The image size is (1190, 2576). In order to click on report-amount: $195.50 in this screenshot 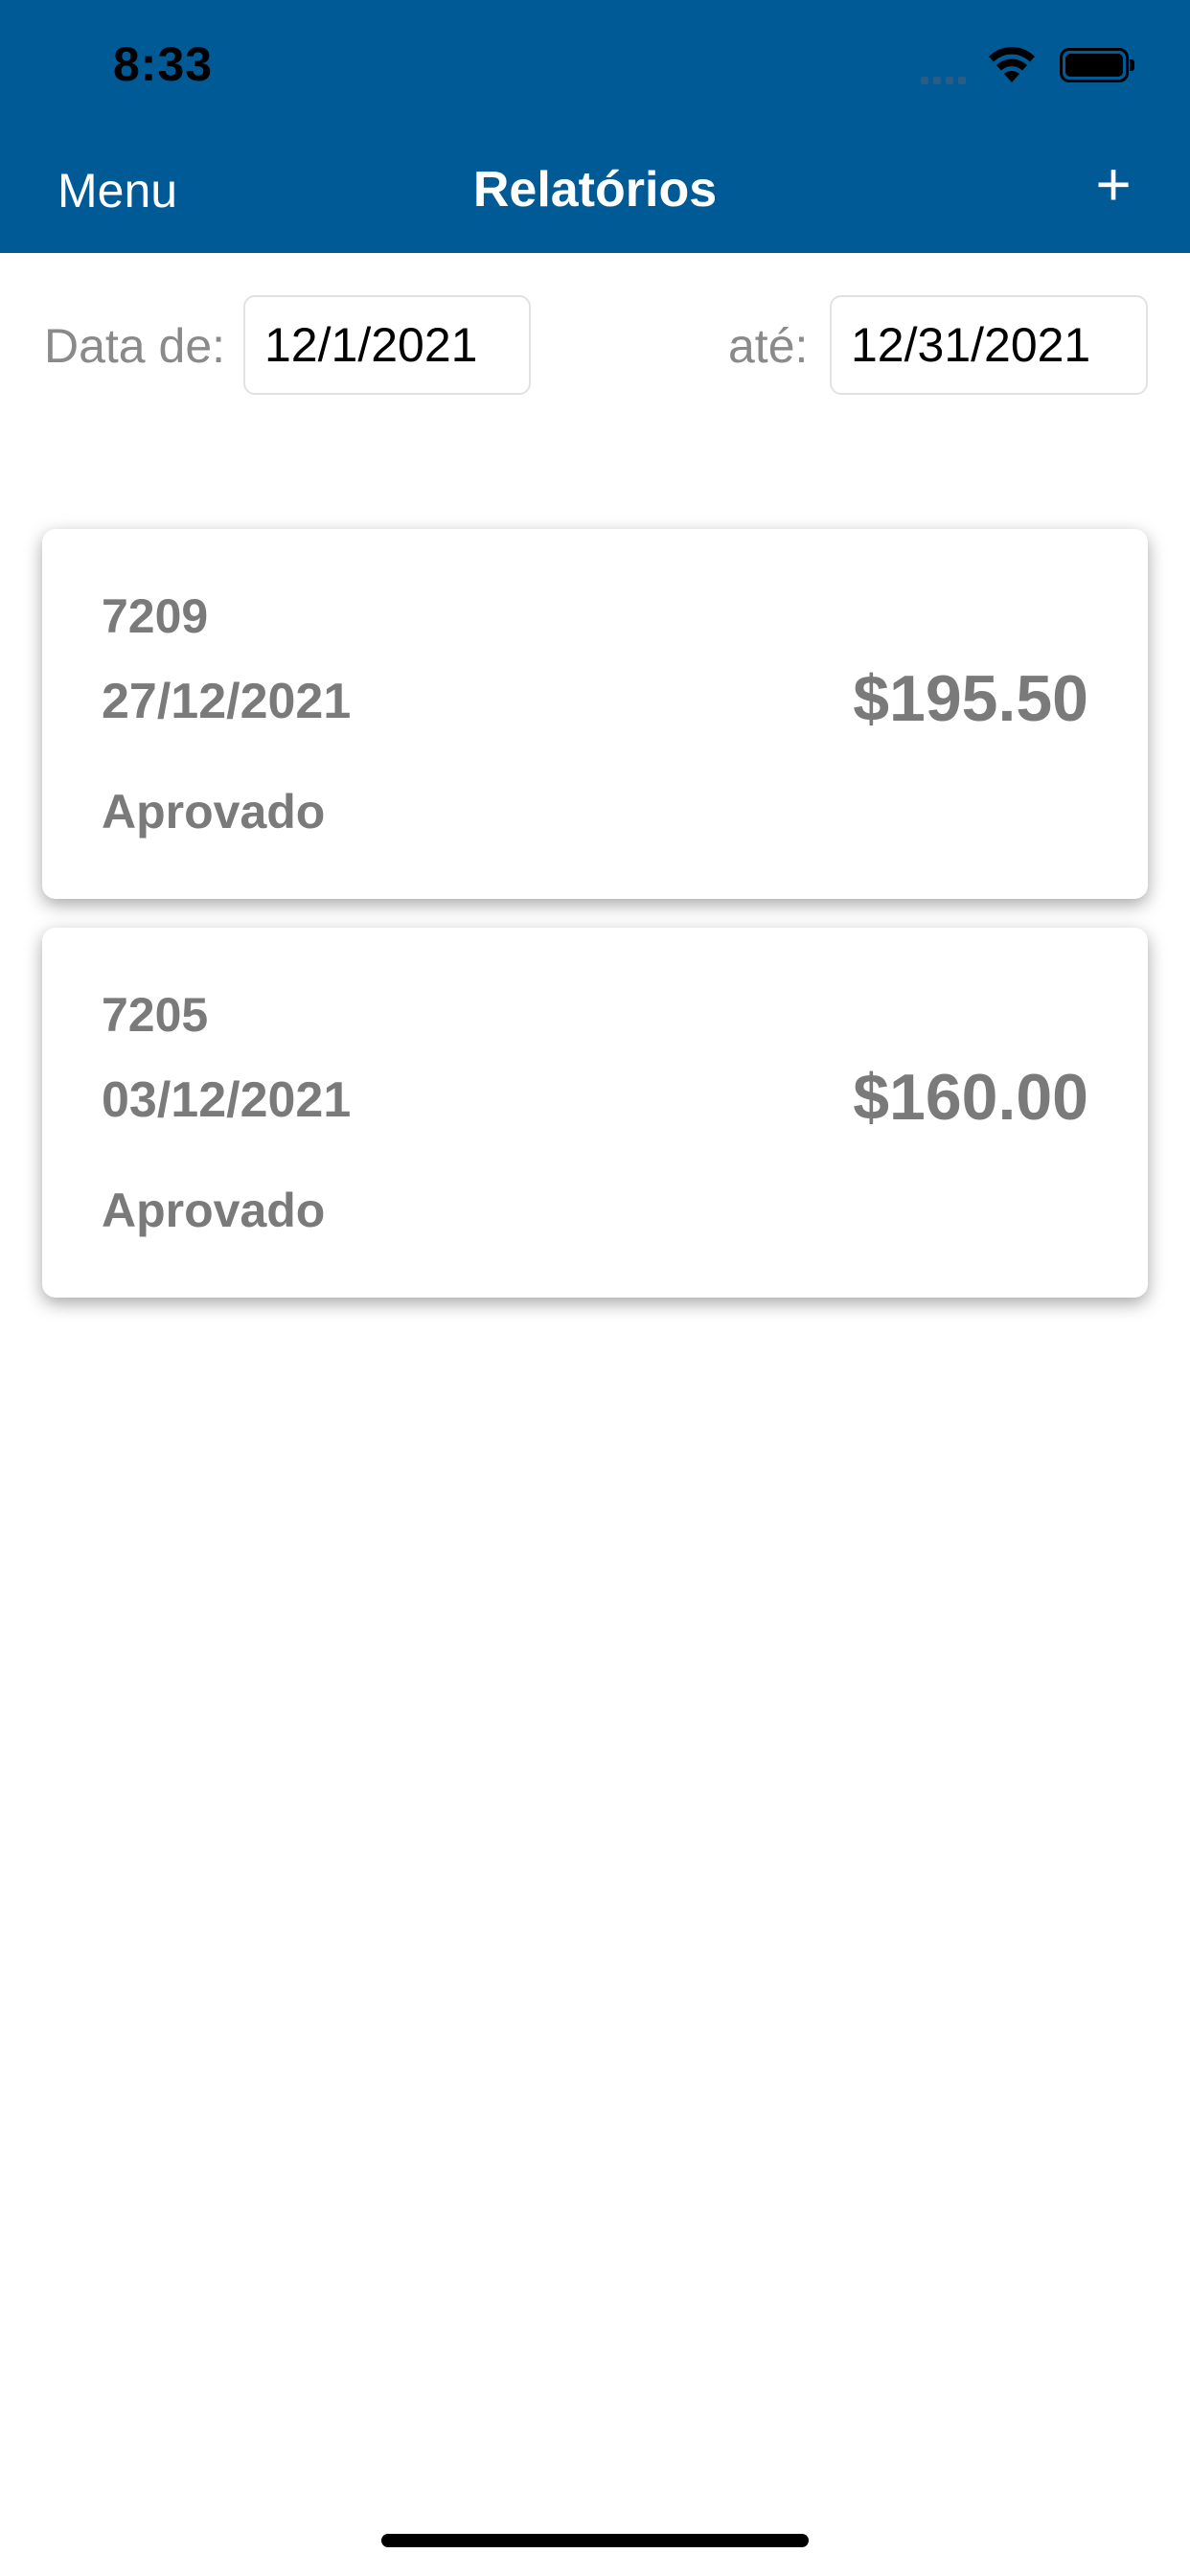, I will do `click(971, 698)`.